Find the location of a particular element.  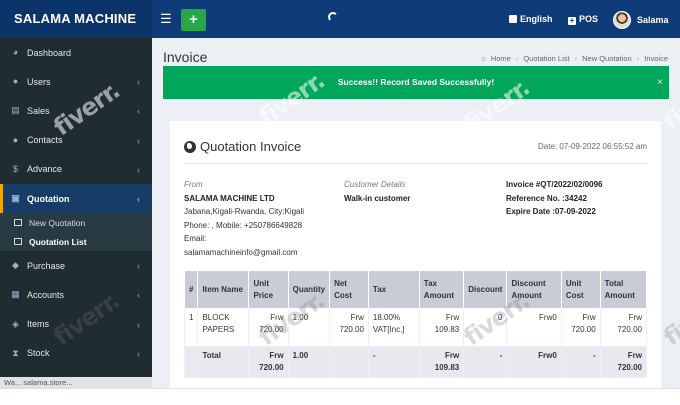

plus-square-icon: + is located at coordinates (572, 20).